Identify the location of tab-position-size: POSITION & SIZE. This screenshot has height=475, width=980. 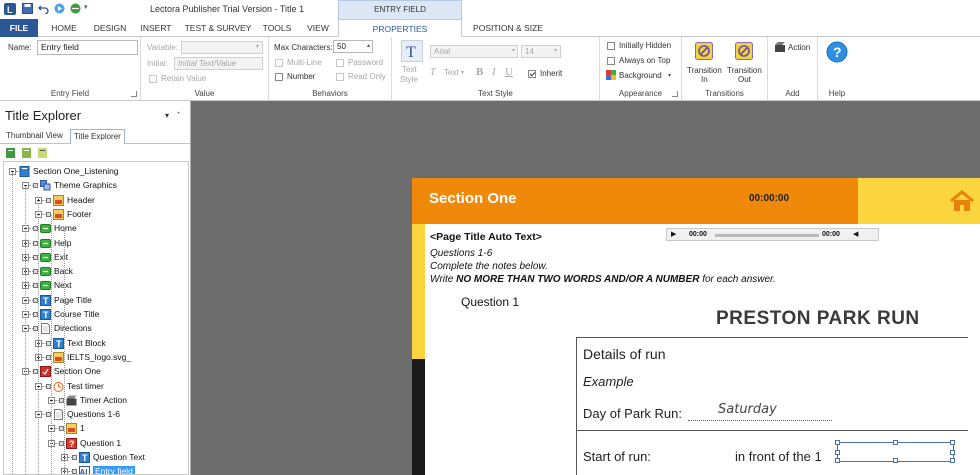
(508, 28).